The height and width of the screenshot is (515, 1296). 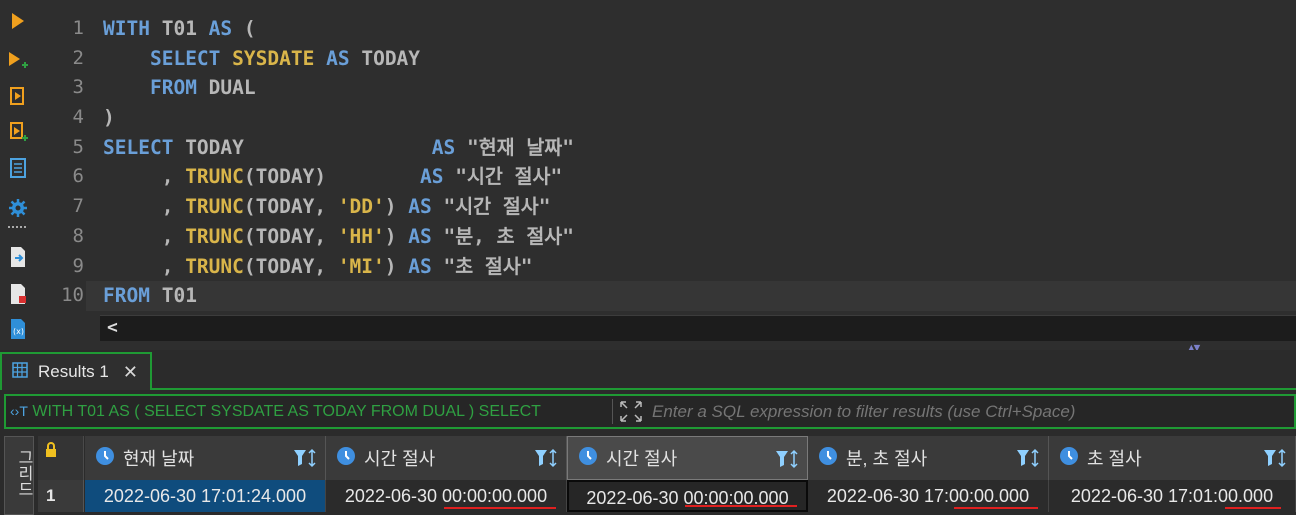 What do you see at coordinates (18, 257) in the screenshot?
I see `export-icon` at bounding box center [18, 257].